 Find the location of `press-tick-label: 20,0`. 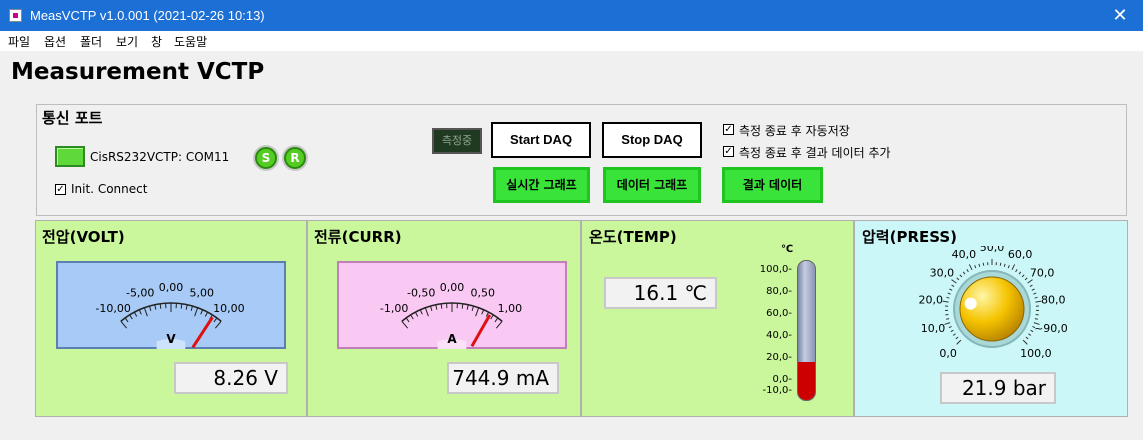

press-tick-label: 20,0 is located at coordinates (931, 299).